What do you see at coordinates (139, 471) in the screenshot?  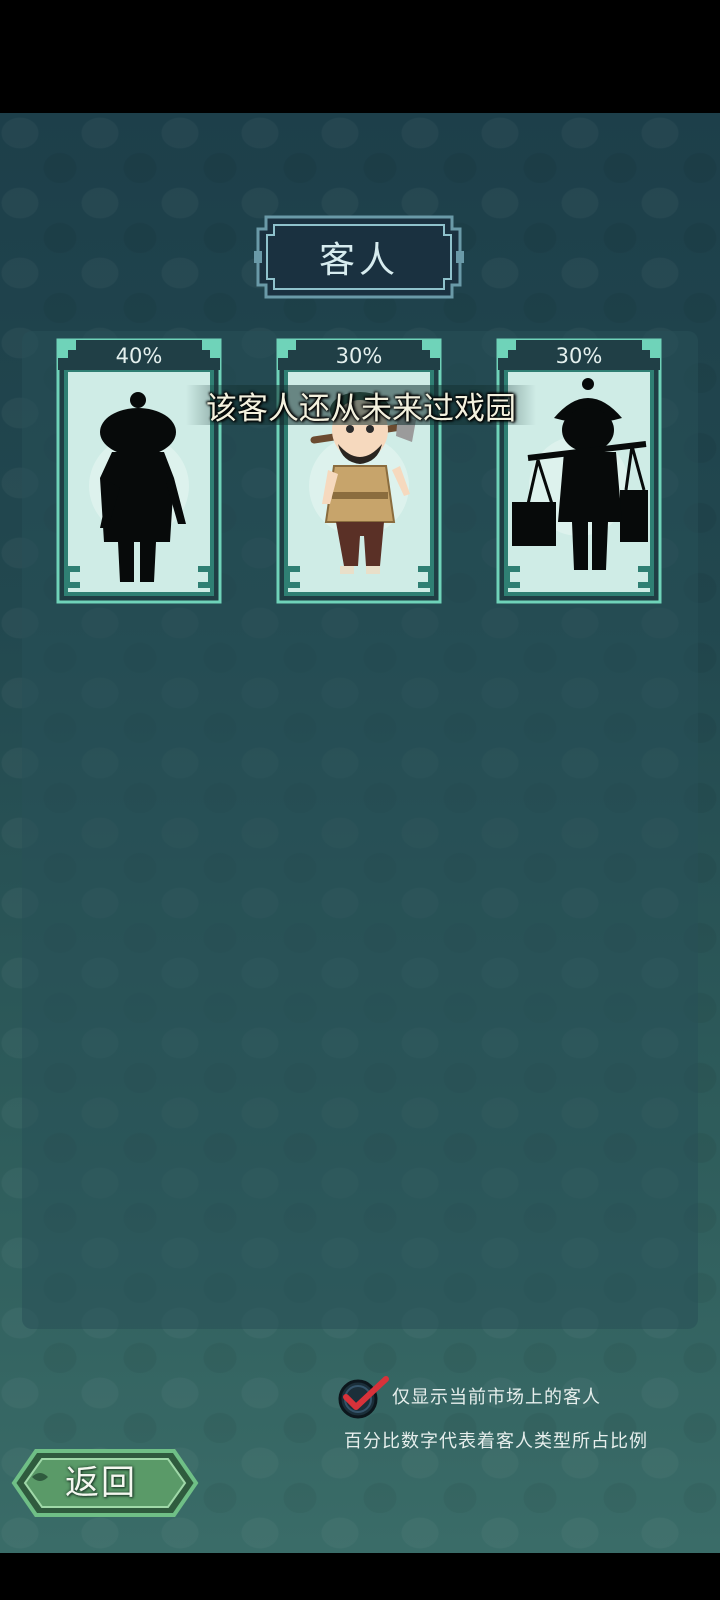 I see `customer-card: 40%` at bounding box center [139, 471].